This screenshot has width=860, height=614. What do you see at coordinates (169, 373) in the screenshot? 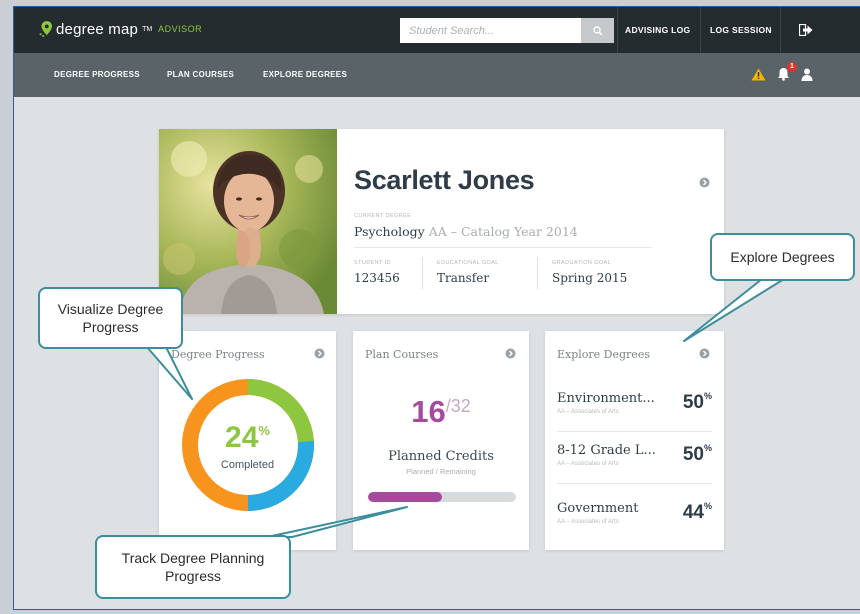
I see `callout-pointer-visualize` at bounding box center [169, 373].